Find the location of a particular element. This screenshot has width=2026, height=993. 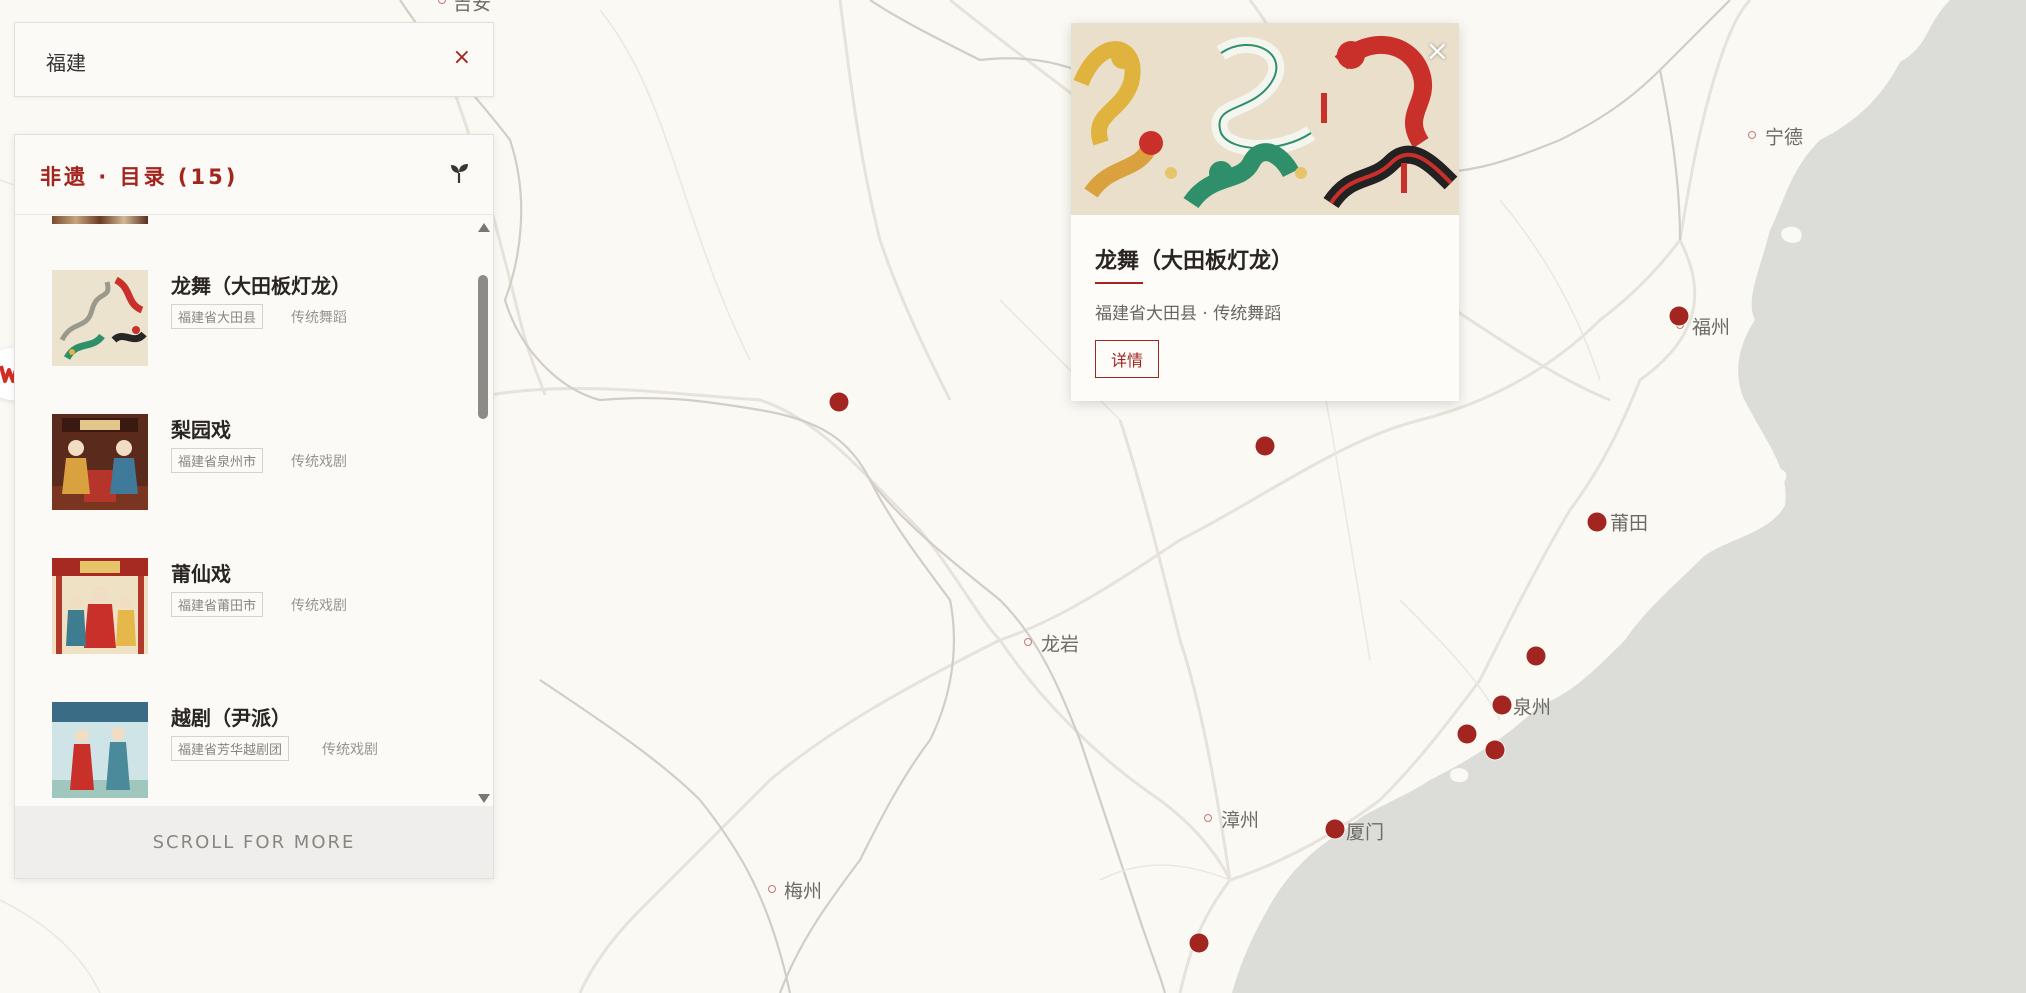

popup-subtitle: 福建省大田县 · 传统舞蹈 is located at coordinates (1188, 314).